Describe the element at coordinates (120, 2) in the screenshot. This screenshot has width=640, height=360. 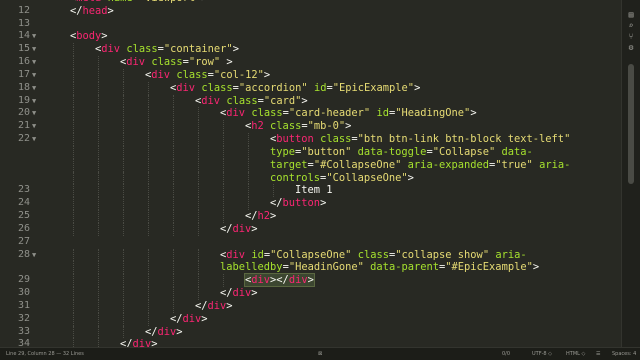
I see `token-attr: name` at that location.